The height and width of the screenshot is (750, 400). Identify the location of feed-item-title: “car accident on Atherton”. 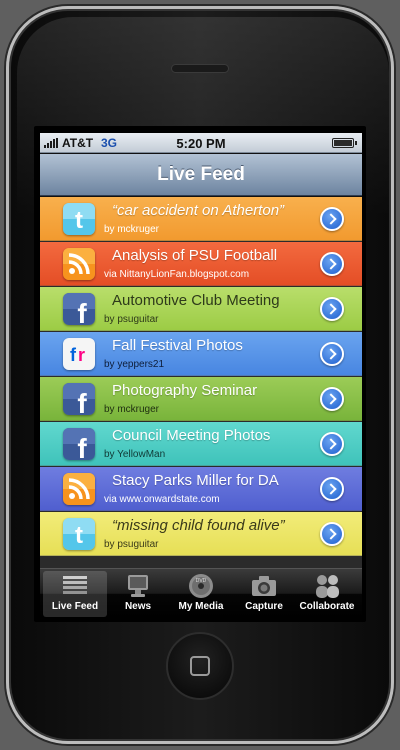
(198, 210).